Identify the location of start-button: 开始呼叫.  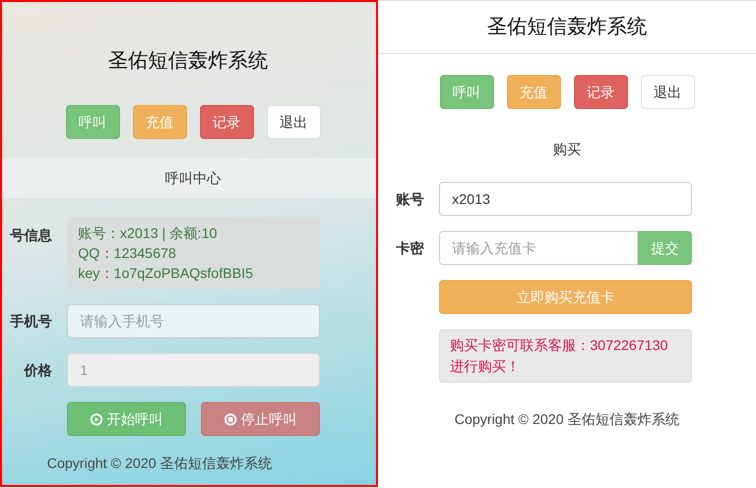
(126, 419).